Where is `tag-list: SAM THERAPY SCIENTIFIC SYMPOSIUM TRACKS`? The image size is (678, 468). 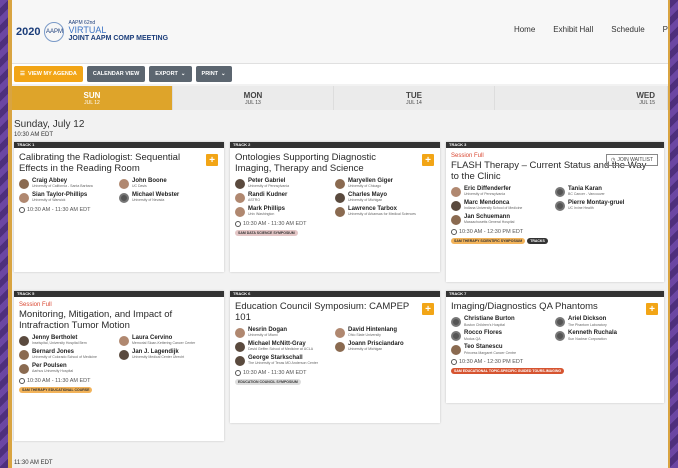 tag-list: SAM THERAPY SCIENTIFIC SYMPOSIUM TRACKS is located at coordinates (555, 240).